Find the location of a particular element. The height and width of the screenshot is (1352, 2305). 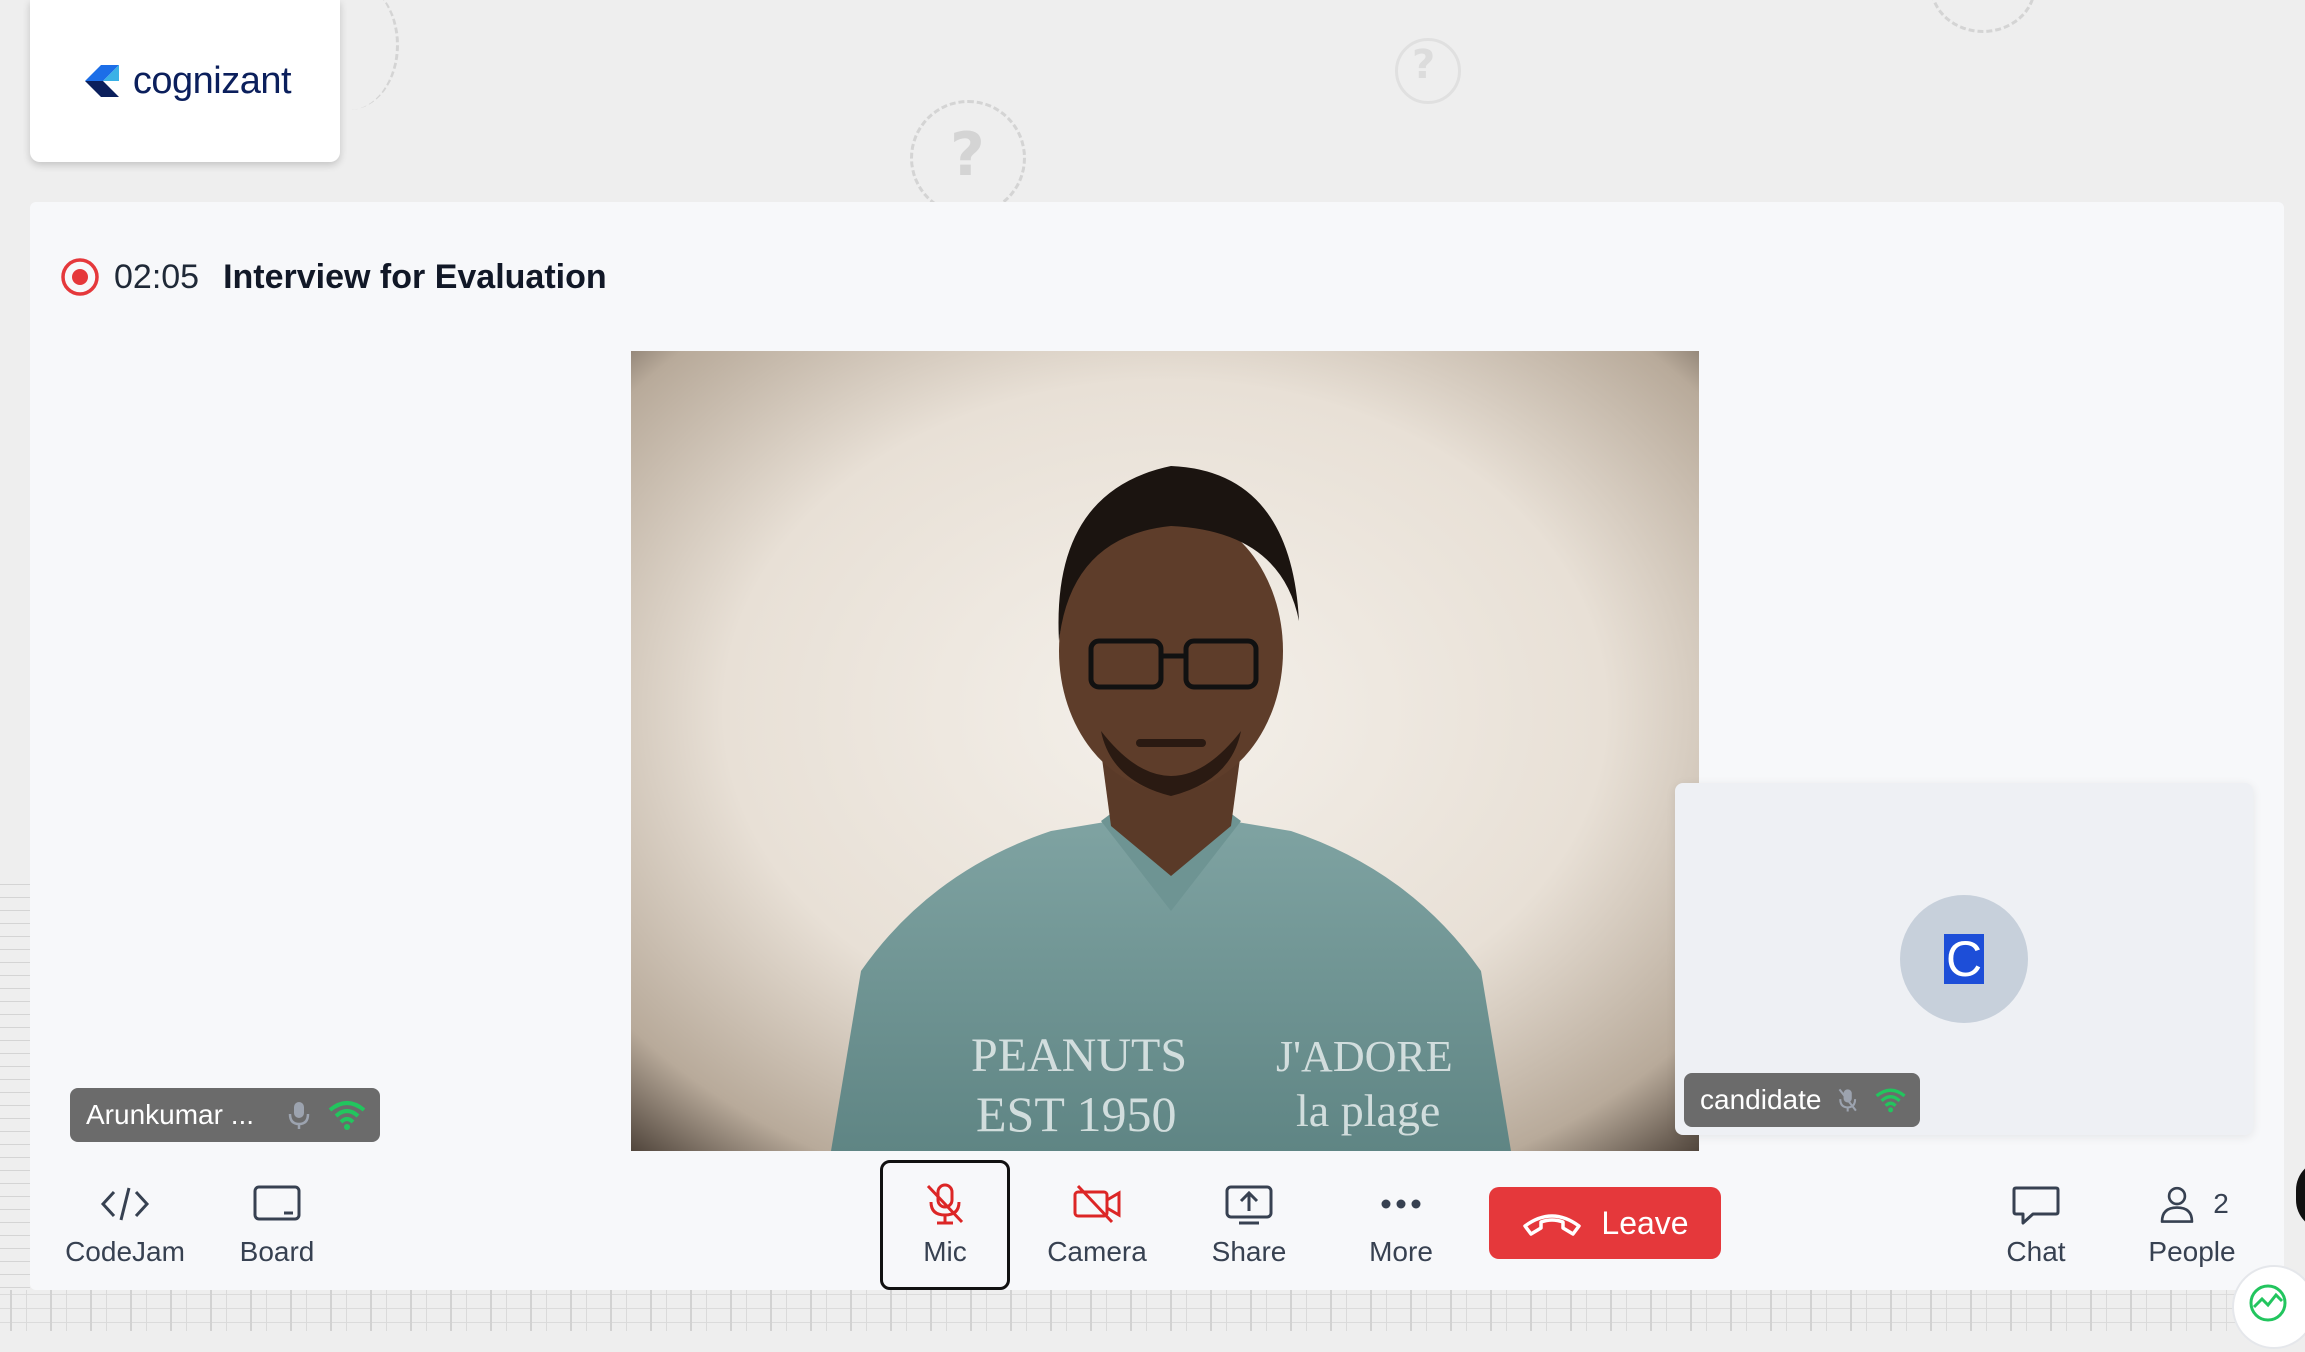

edge-handle is located at coordinates (2300, 1195).